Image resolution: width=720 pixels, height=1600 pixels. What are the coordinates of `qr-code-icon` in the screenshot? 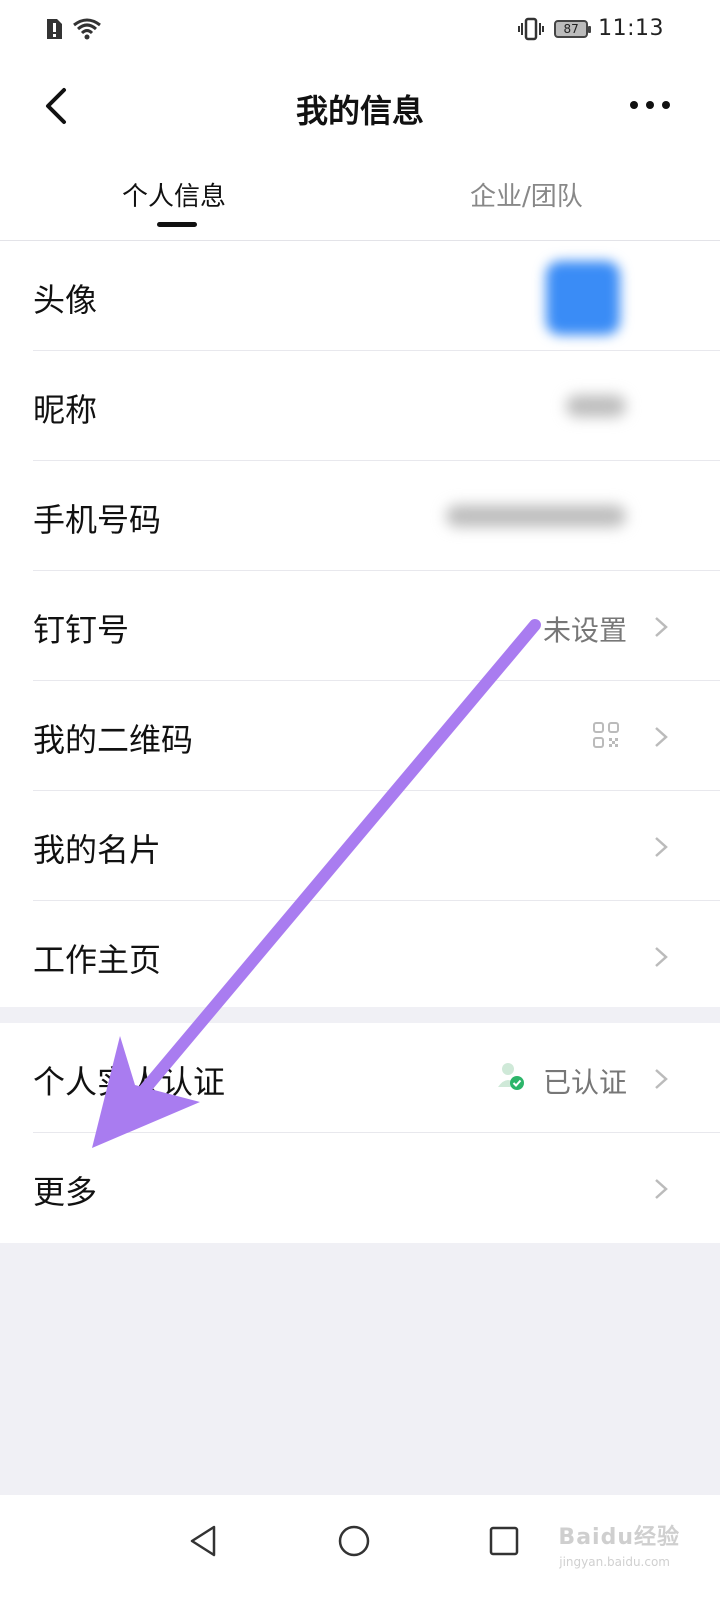 It's located at (606, 735).